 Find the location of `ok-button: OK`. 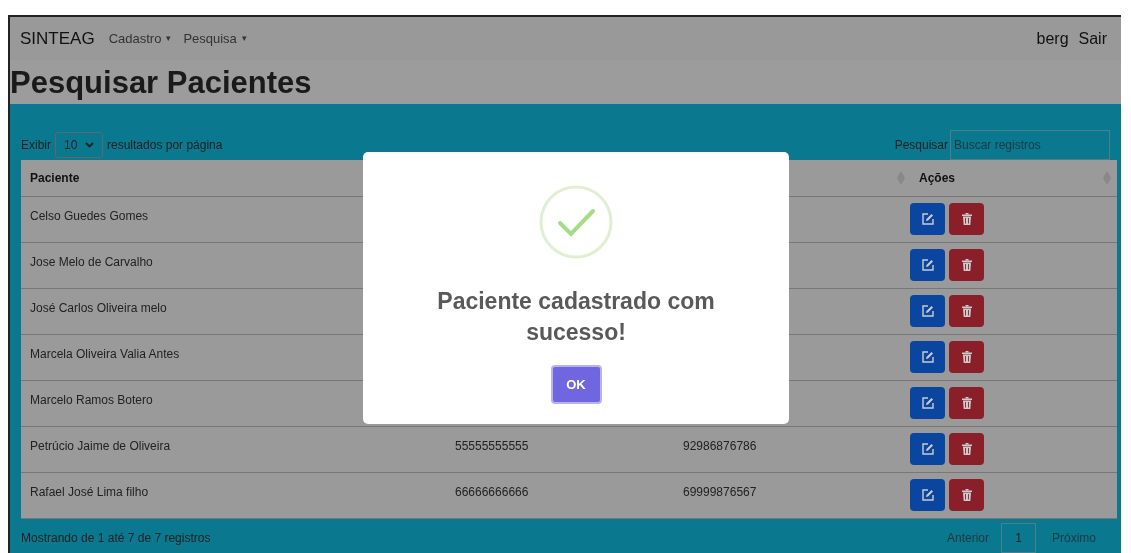

ok-button: OK is located at coordinates (576, 384).